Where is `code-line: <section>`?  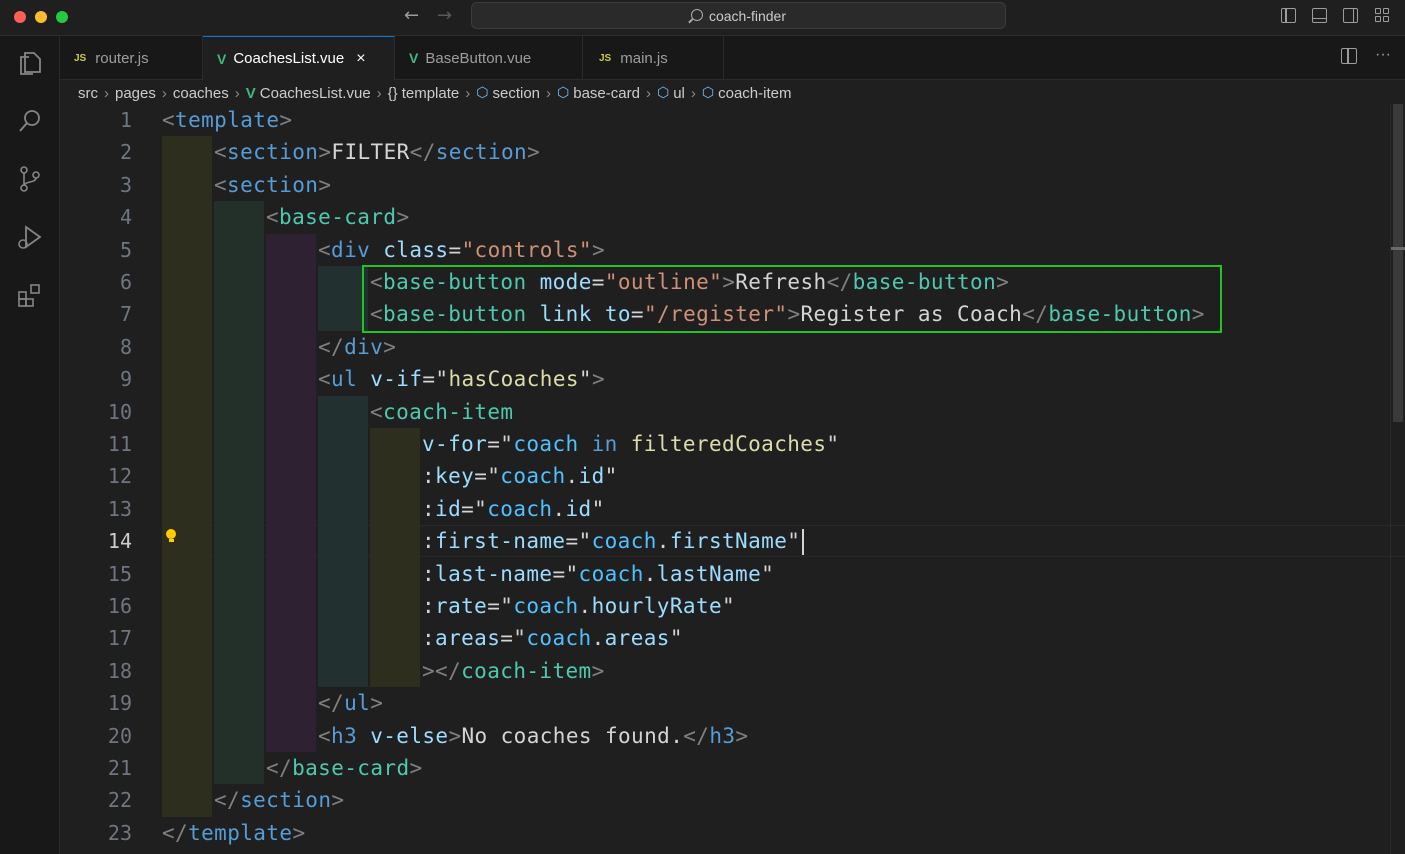 code-line: <section> is located at coordinates (272, 185).